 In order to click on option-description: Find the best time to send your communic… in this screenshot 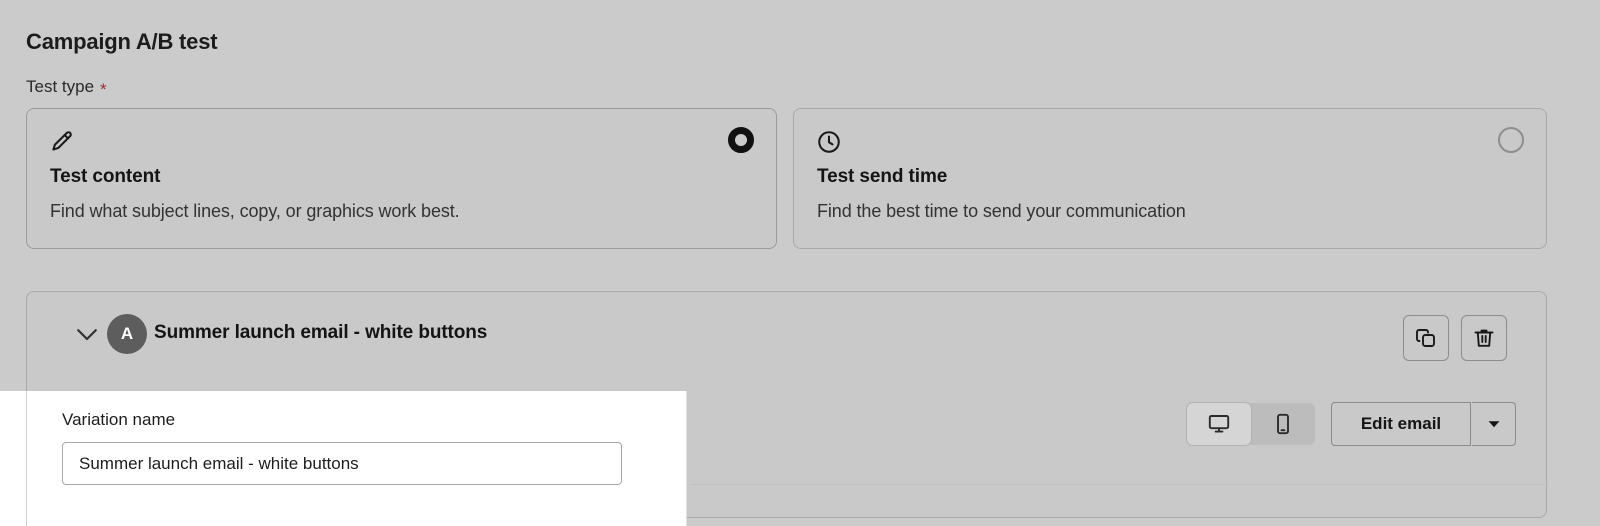, I will do `click(1001, 211)`.